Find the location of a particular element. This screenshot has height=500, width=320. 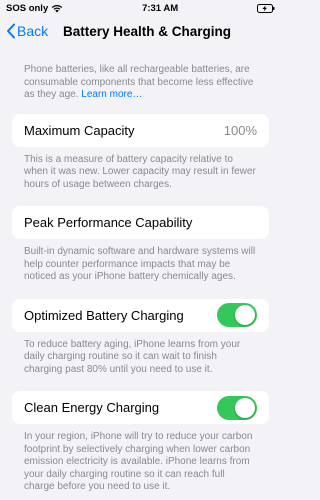

optimized-charging-label: Optimized Battery Charging is located at coordinates (104, 315).